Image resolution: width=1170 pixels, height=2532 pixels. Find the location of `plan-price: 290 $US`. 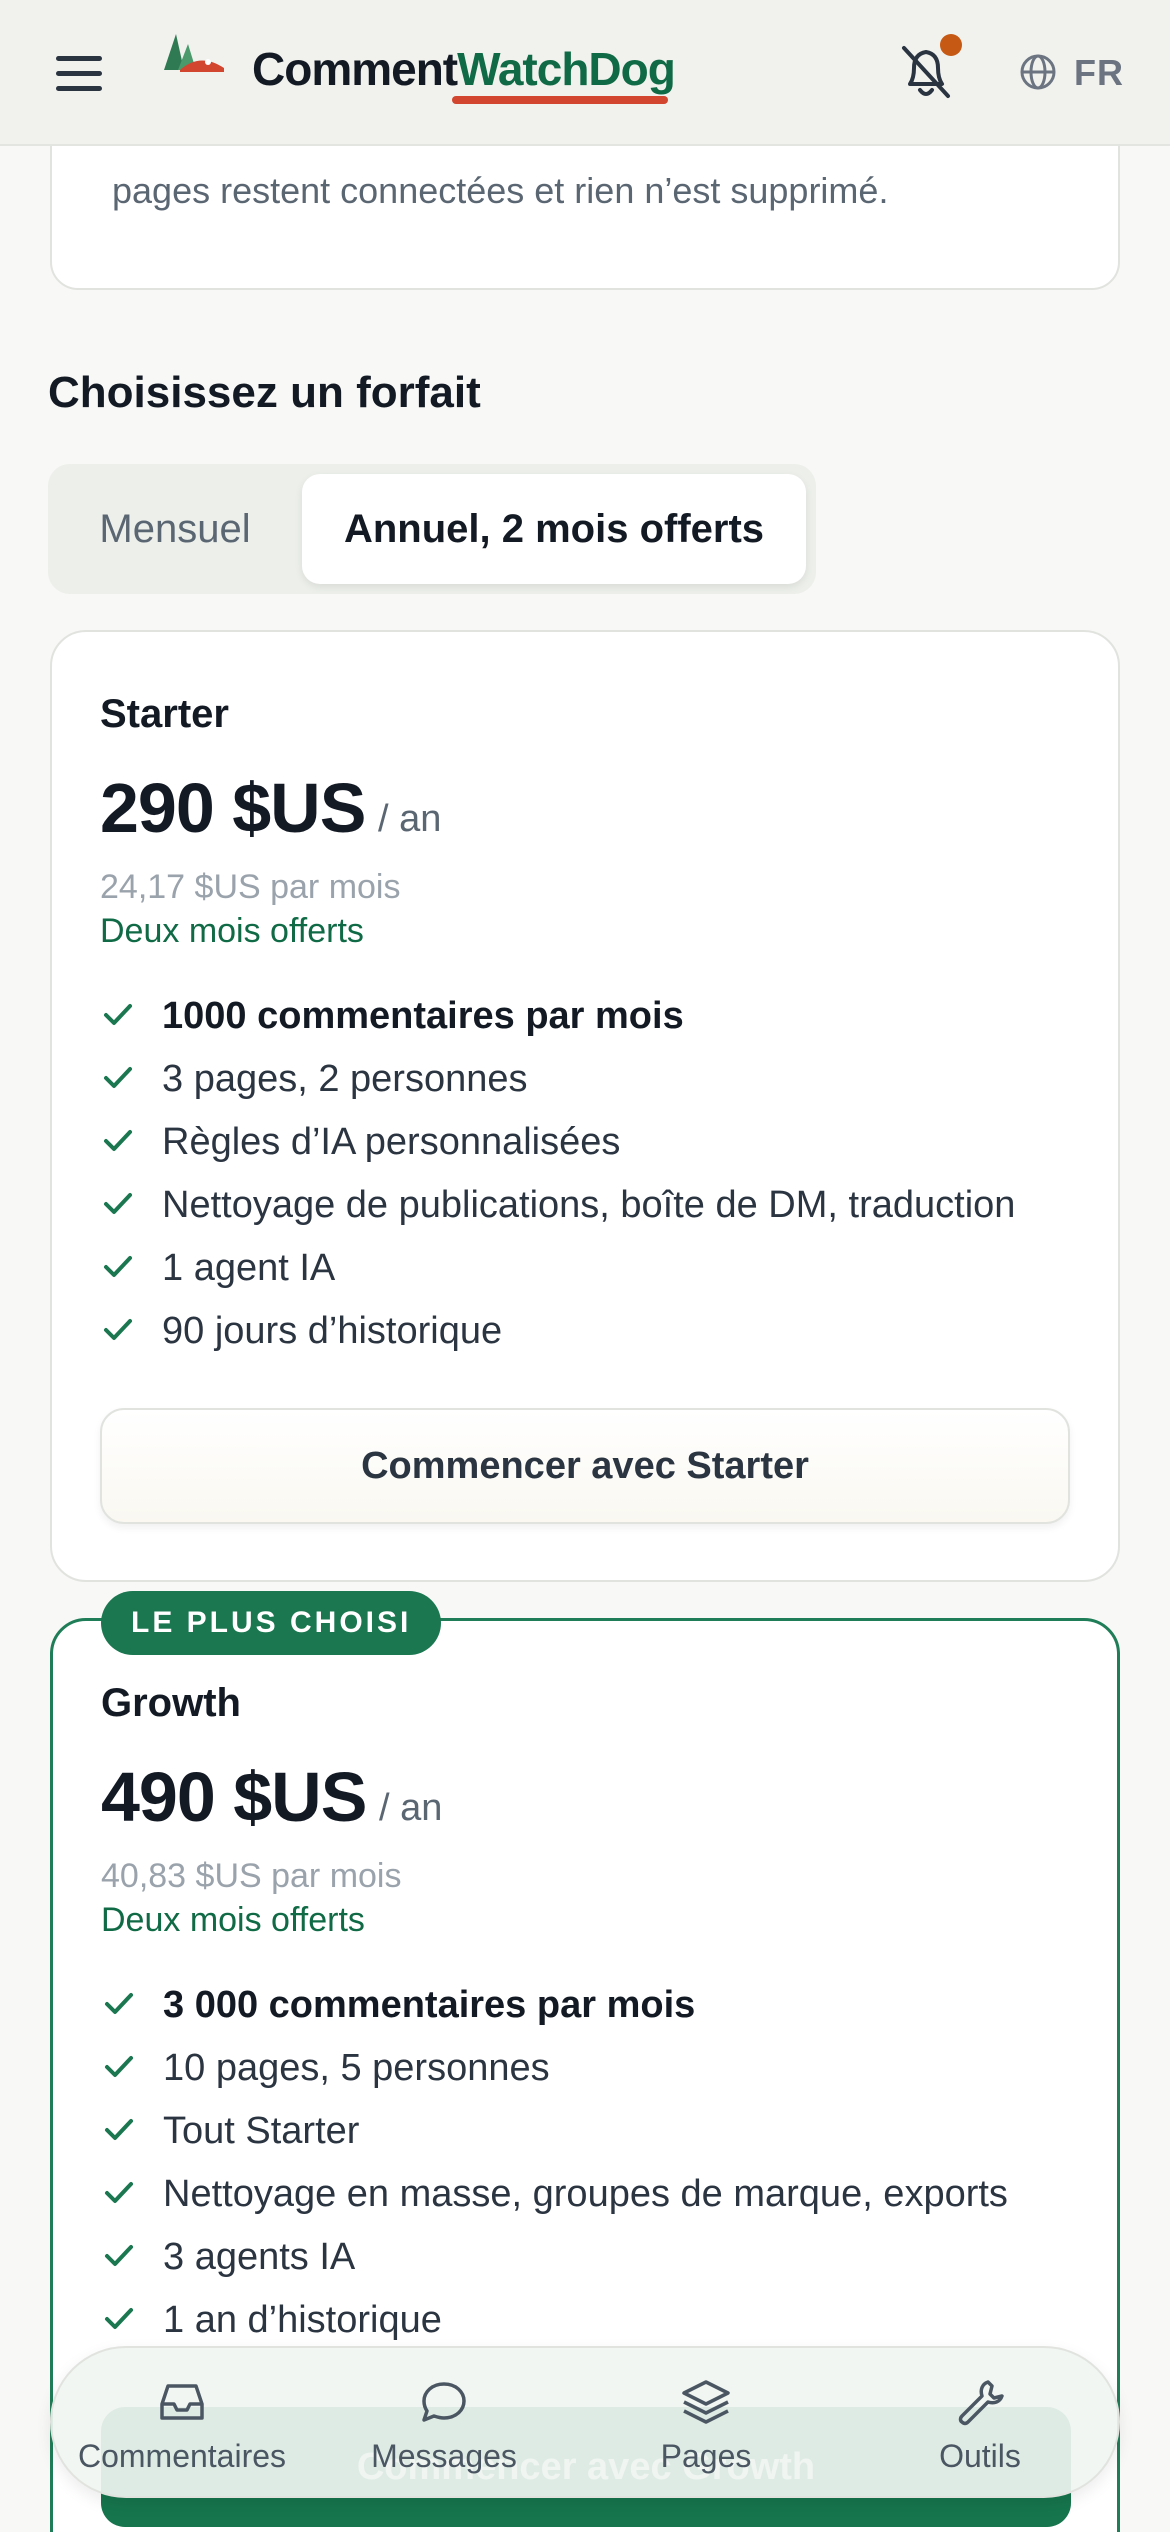

plan-price: 290 $US is located at coordinates (233, 808).